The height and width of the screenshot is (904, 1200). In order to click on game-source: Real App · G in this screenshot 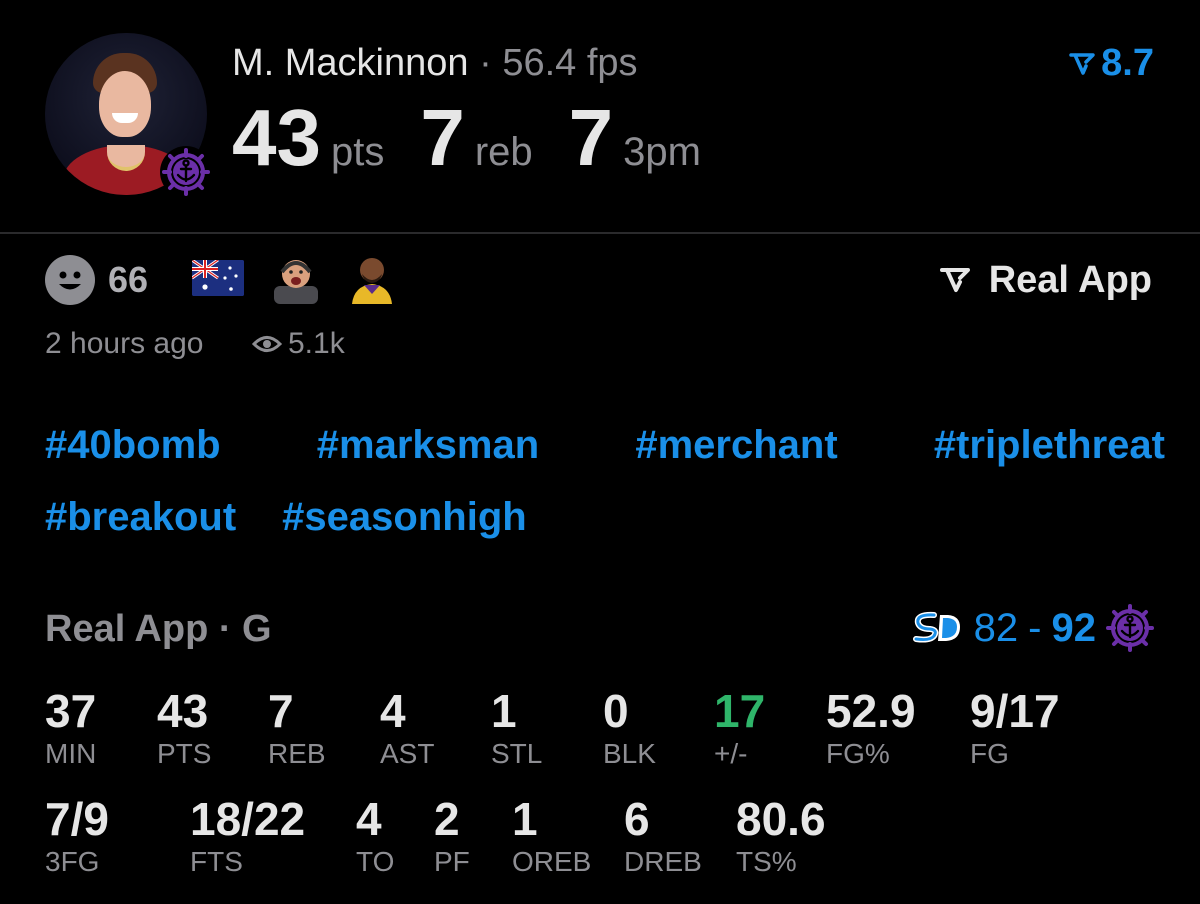, I will do `click(158, 629)`.